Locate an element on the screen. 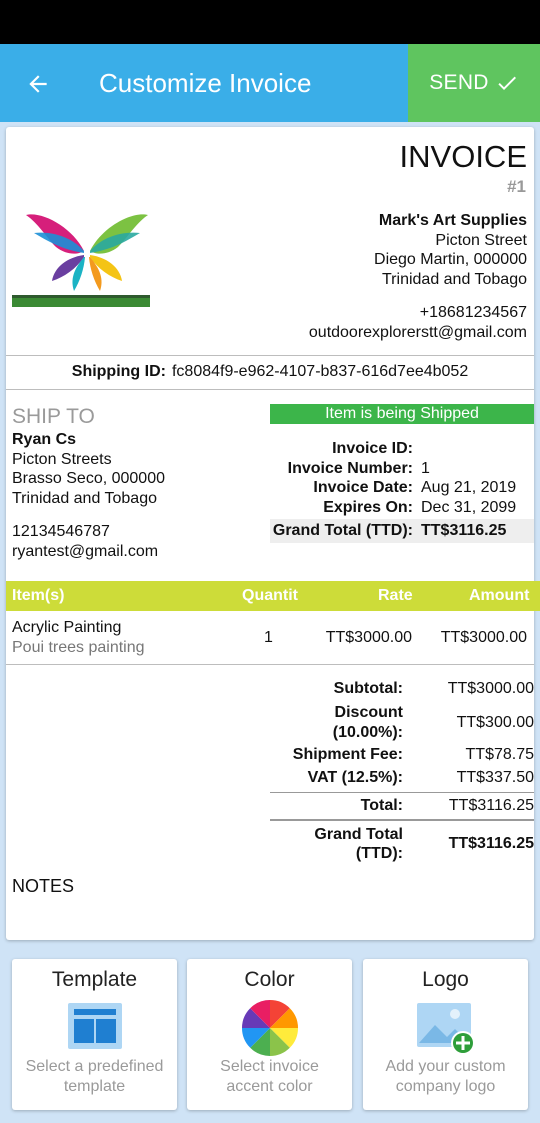 The height and width of the screenshot is (1123, 540). meta-row-grand-total: Grand Total (TTD): TT$3116.25 is located at coordinates (402, 531).